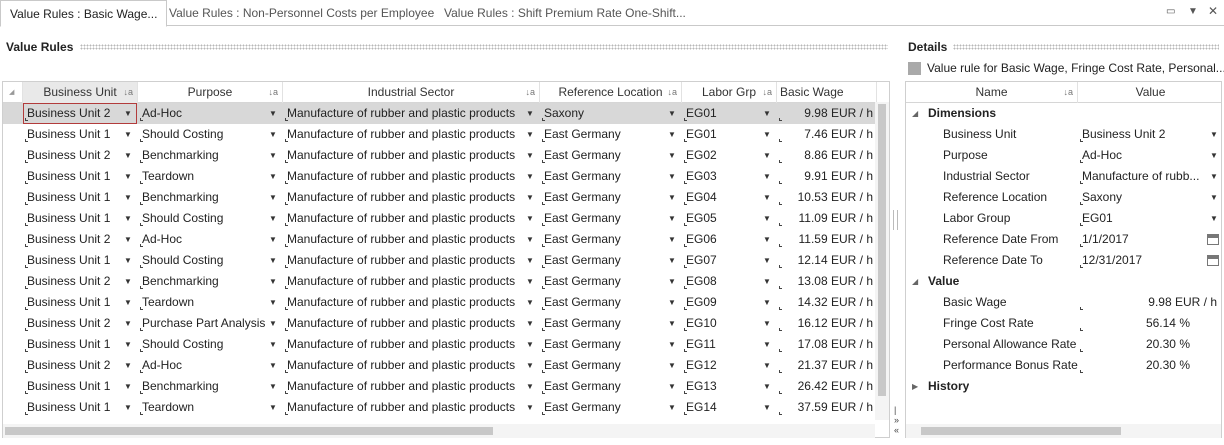  What do you see at coordinates (722, 218) in the screenshot?
I see `cell-grp: EG05` at bounding box center [722, 218].